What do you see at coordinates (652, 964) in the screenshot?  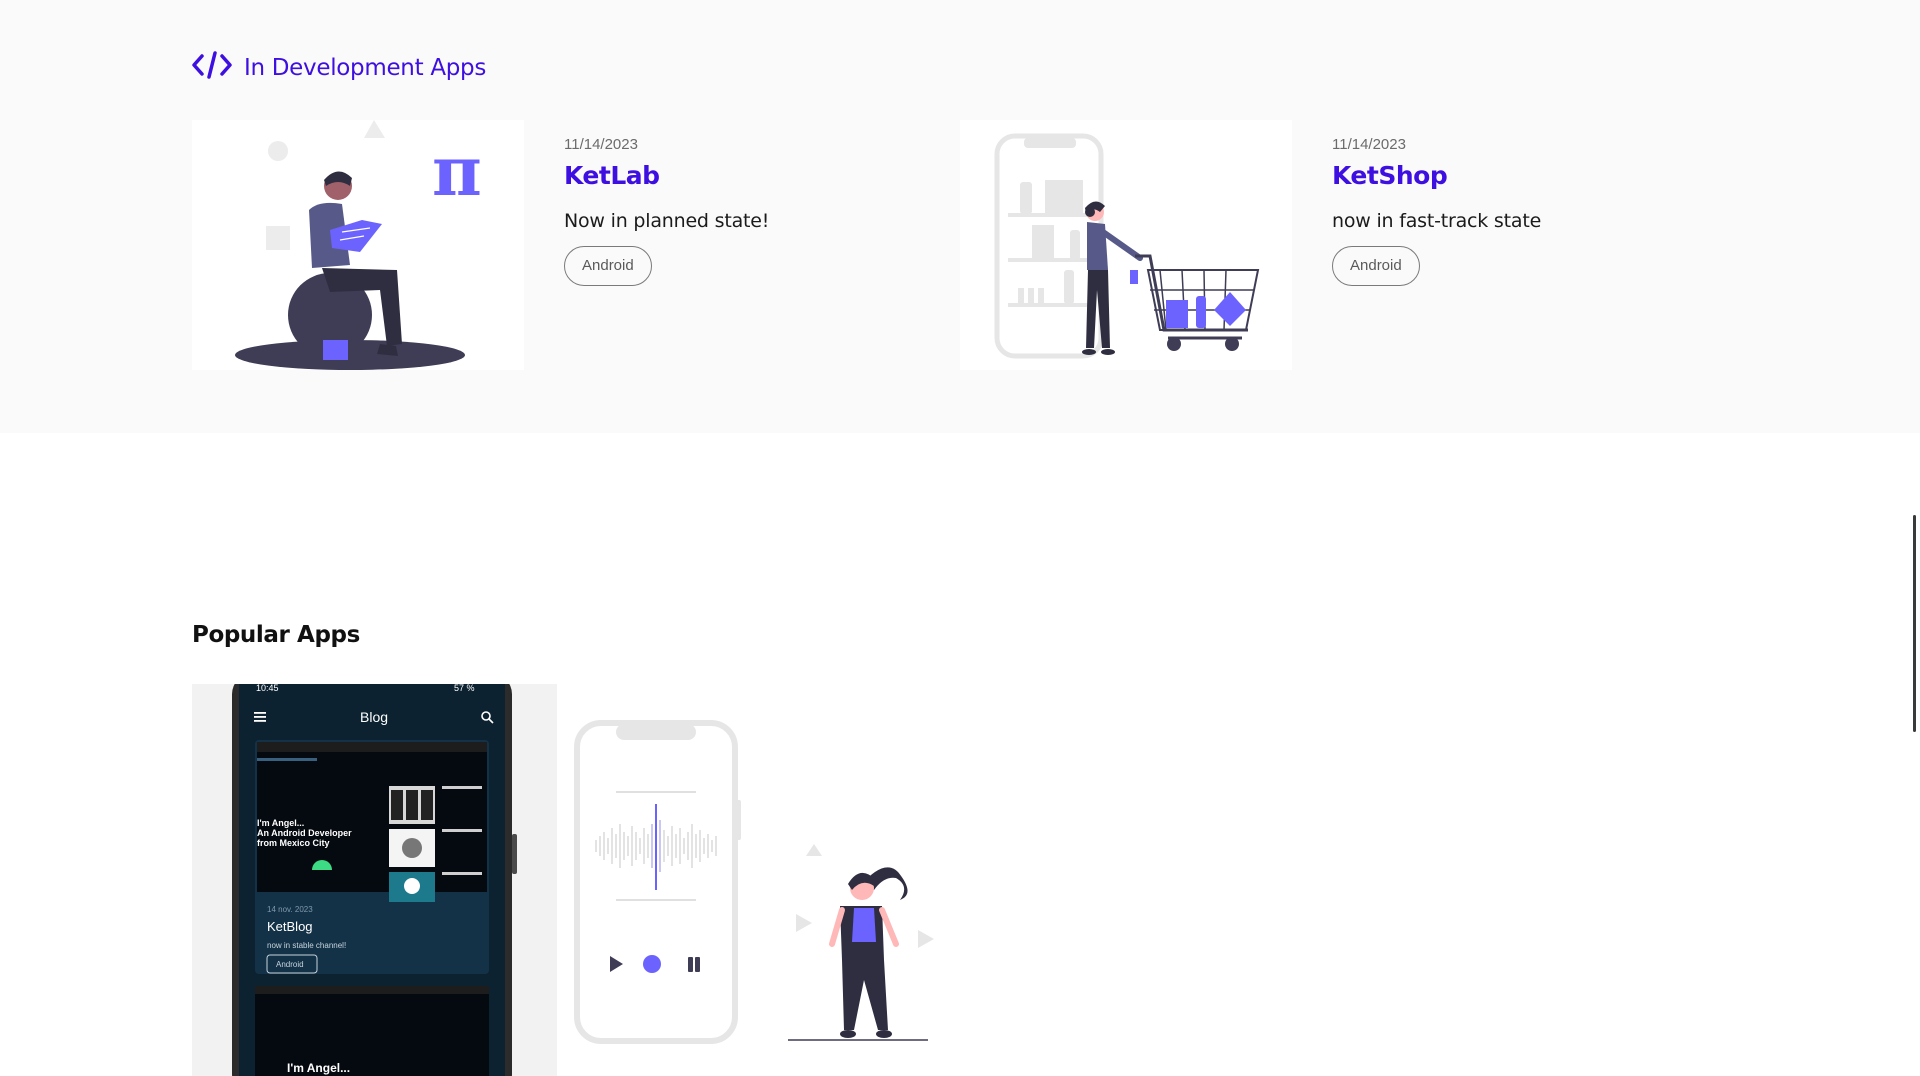 I see `record-icon` at bounding box center [652, 964].